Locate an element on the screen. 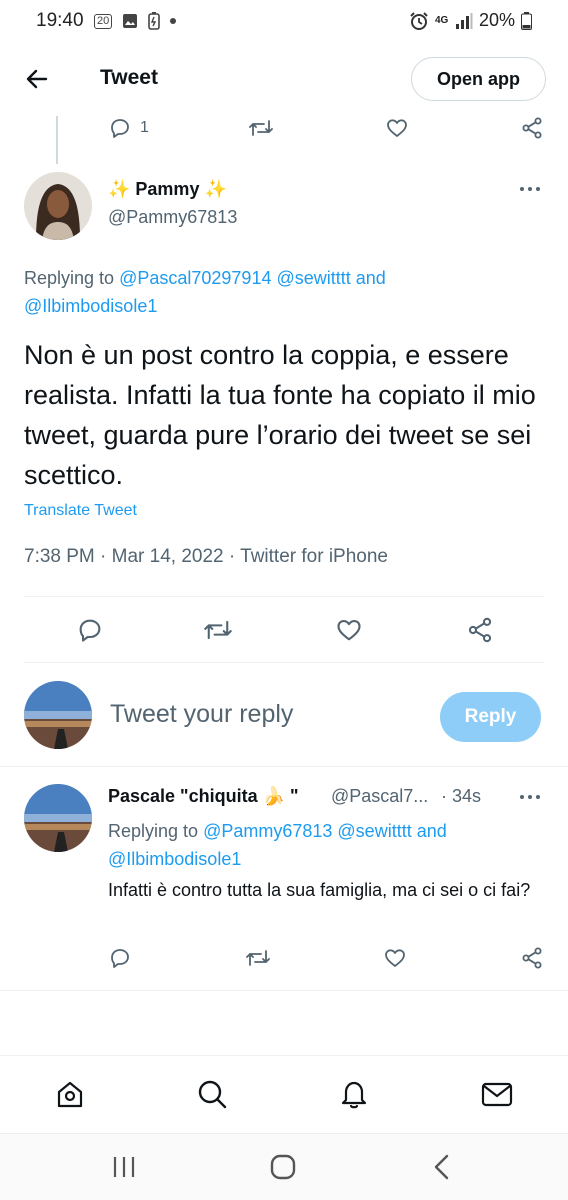  reply-like-button is located at coordinates (395, 958).